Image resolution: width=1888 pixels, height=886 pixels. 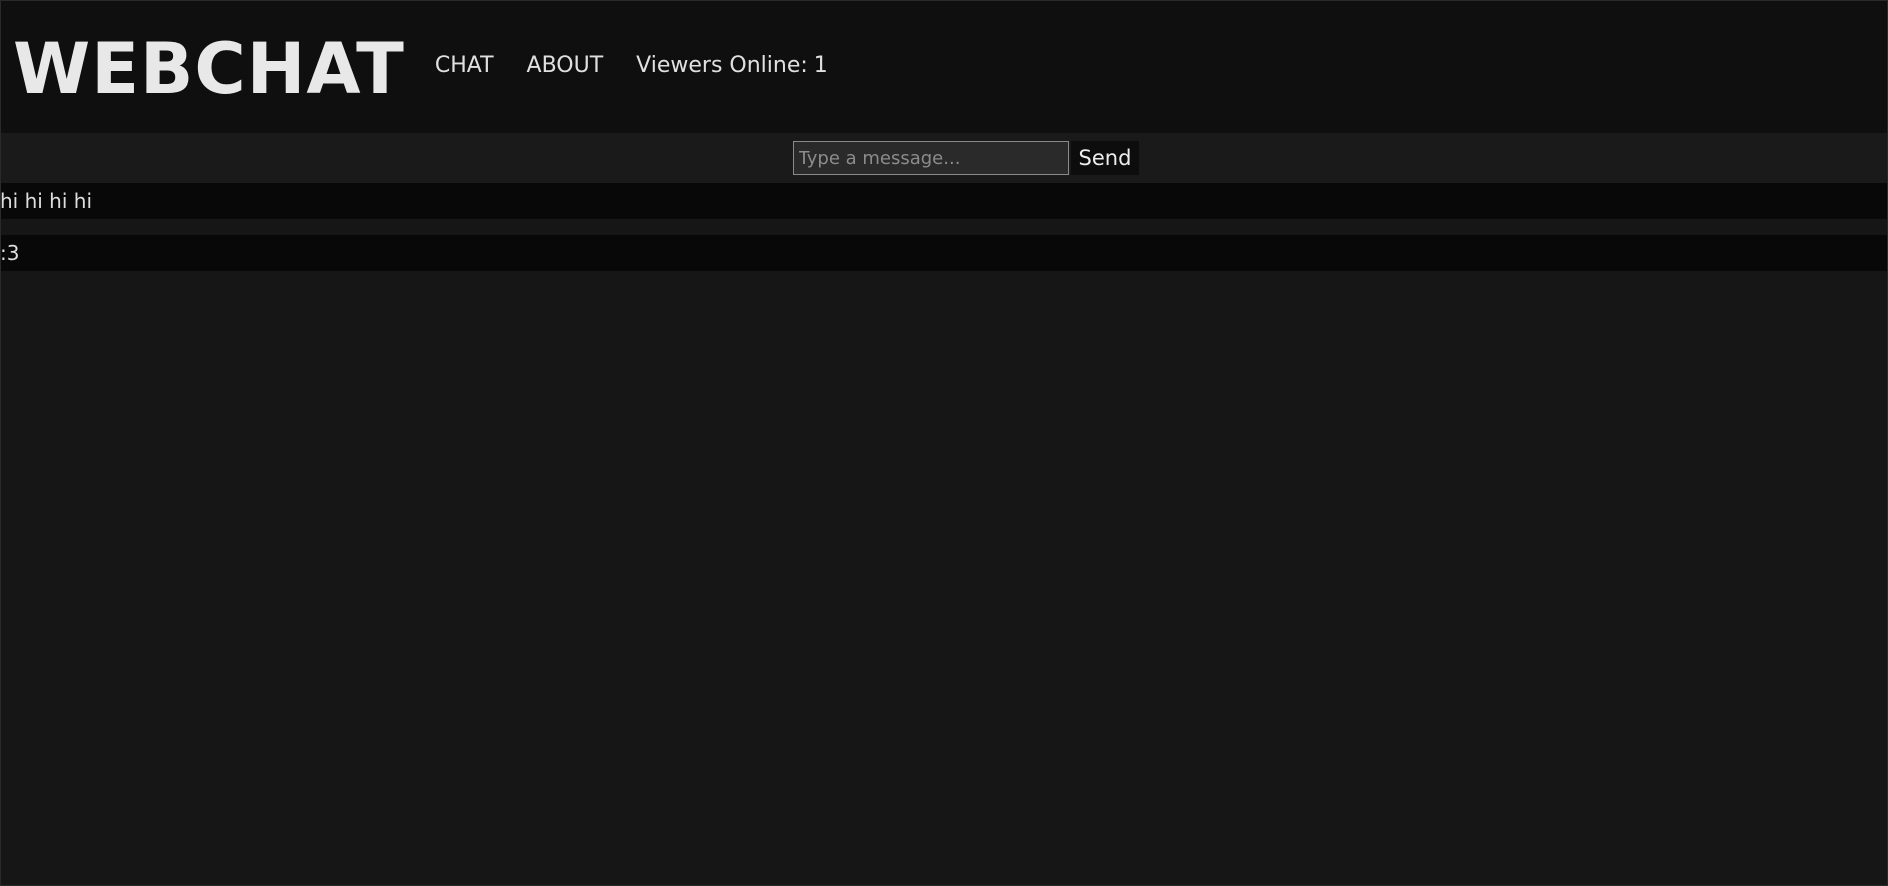 I want to click on nav-about-link: ABOUT, so click(x=565, y=65).